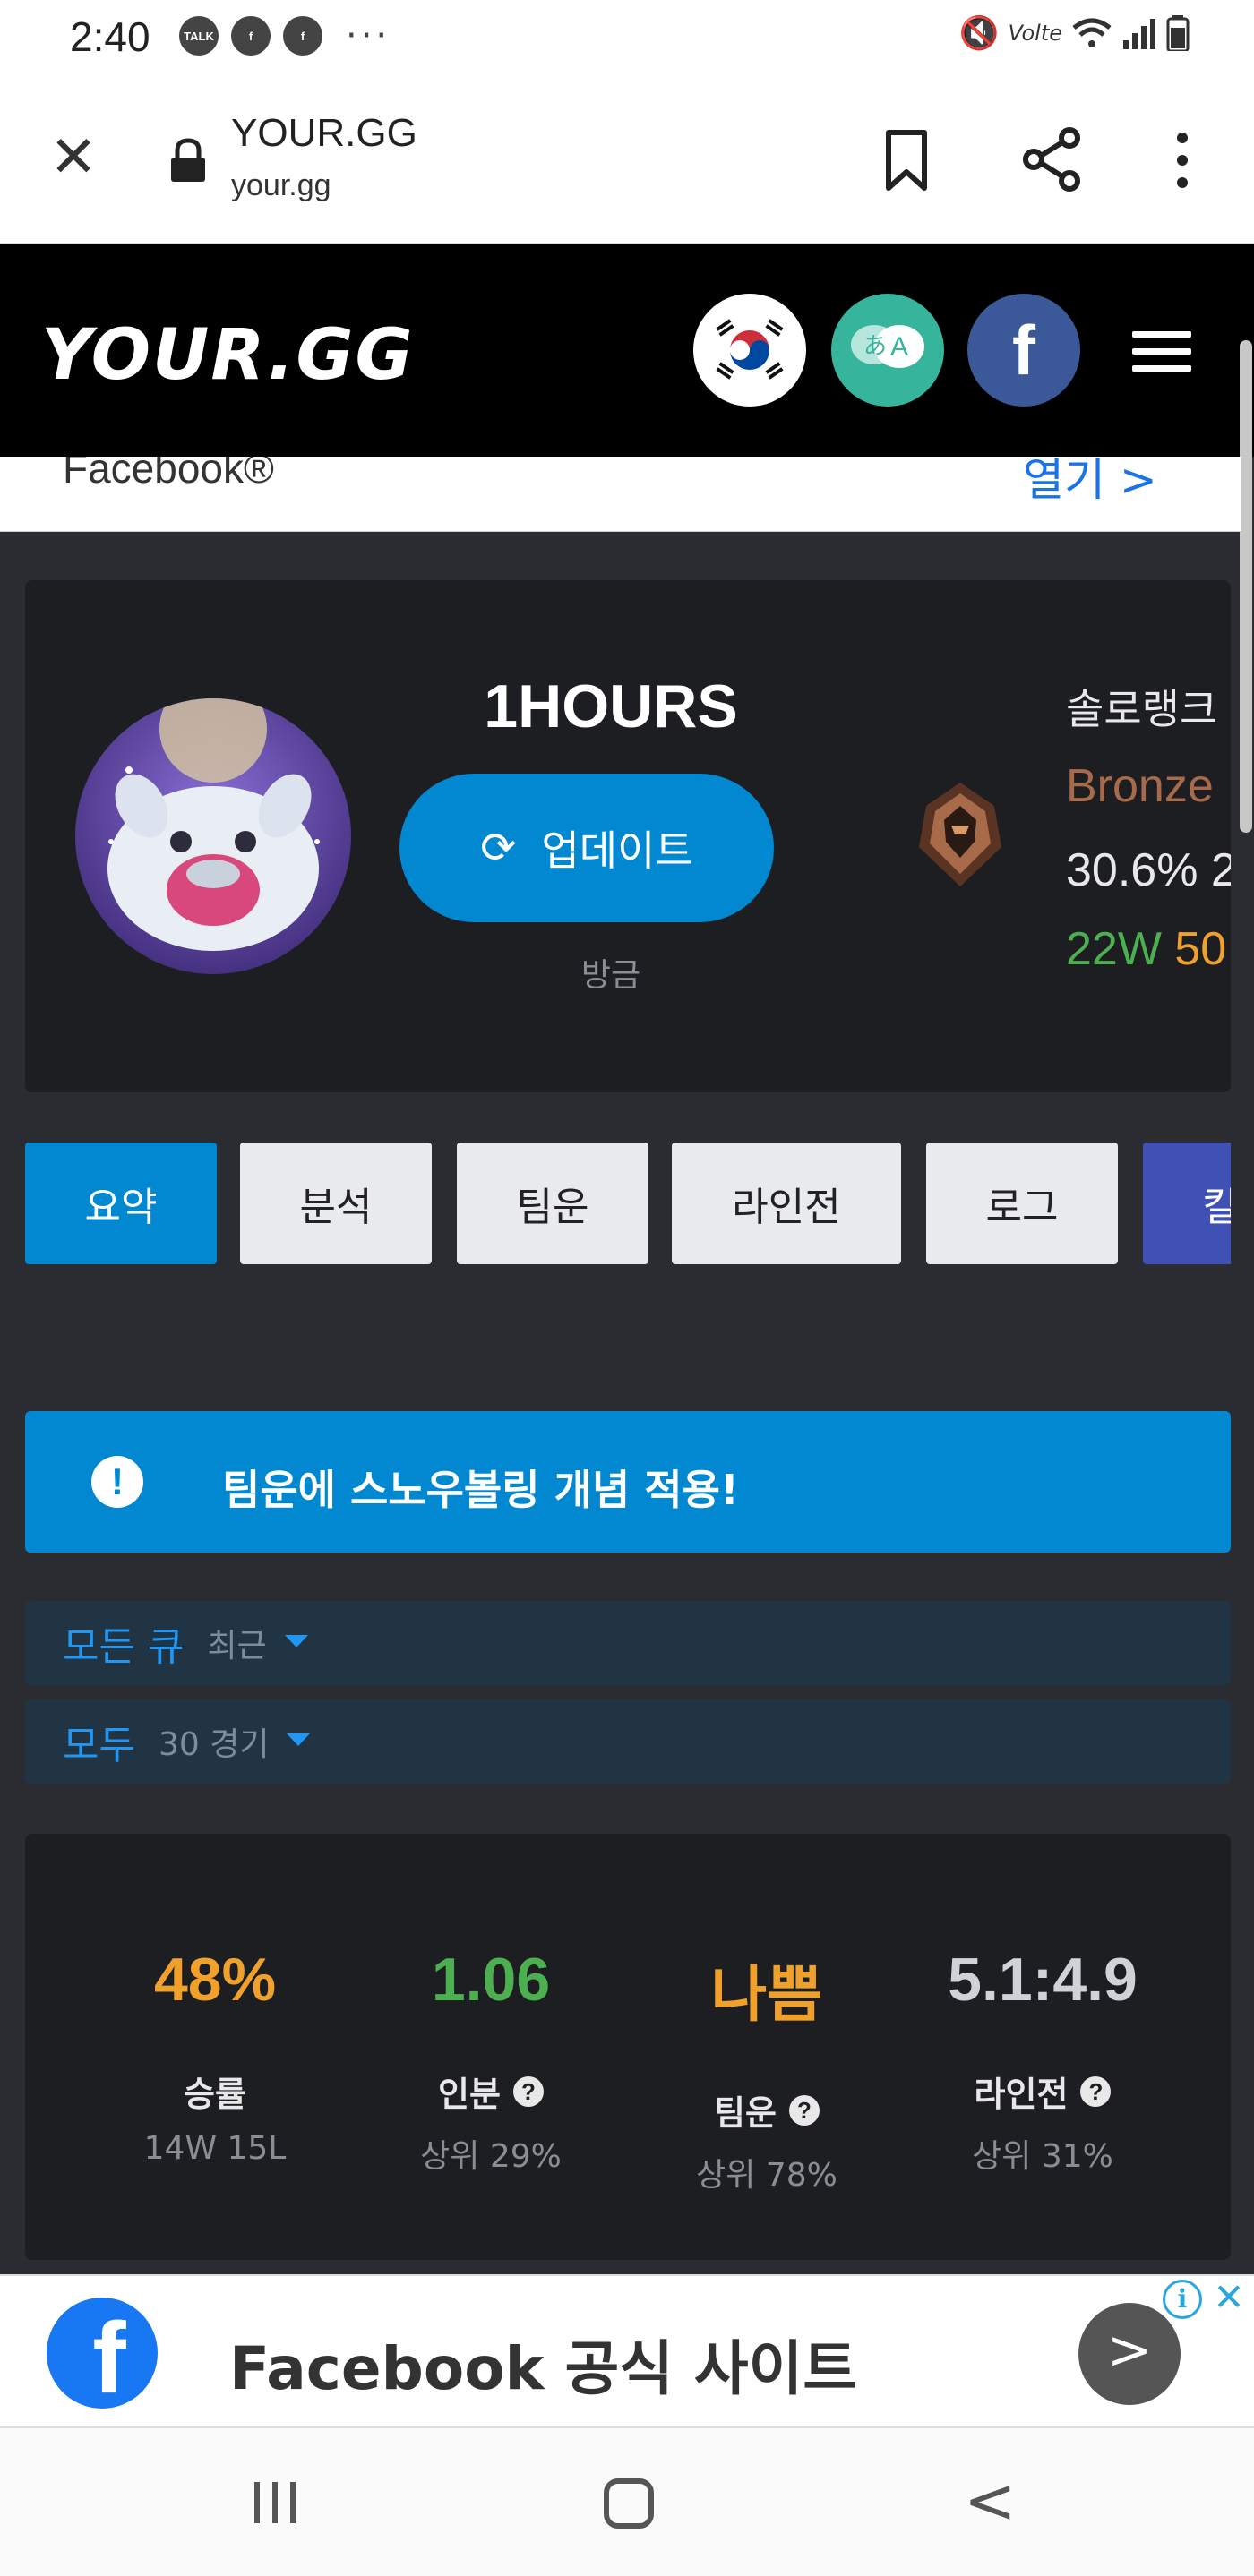  What do you see at coordinates (199, 36) in the screenshot?
I see `talk-icon: TALK` at bounding box center [199, 36].